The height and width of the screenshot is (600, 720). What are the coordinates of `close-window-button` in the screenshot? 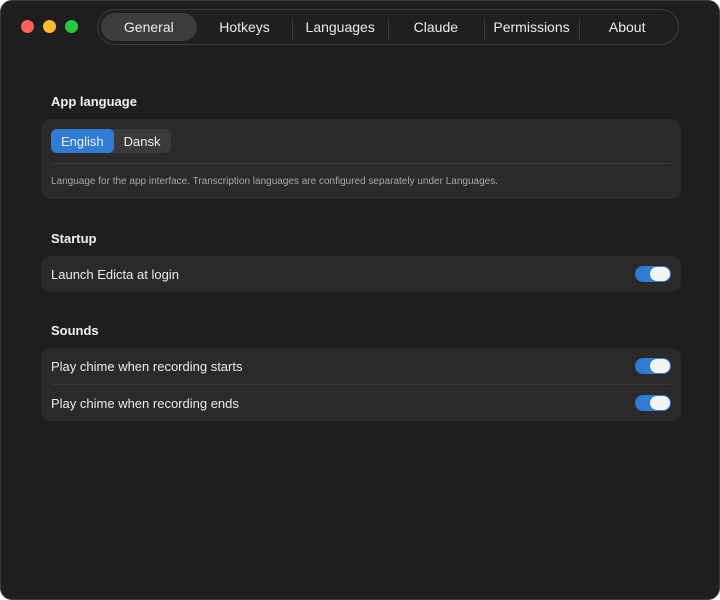 It's located at (27, 26).